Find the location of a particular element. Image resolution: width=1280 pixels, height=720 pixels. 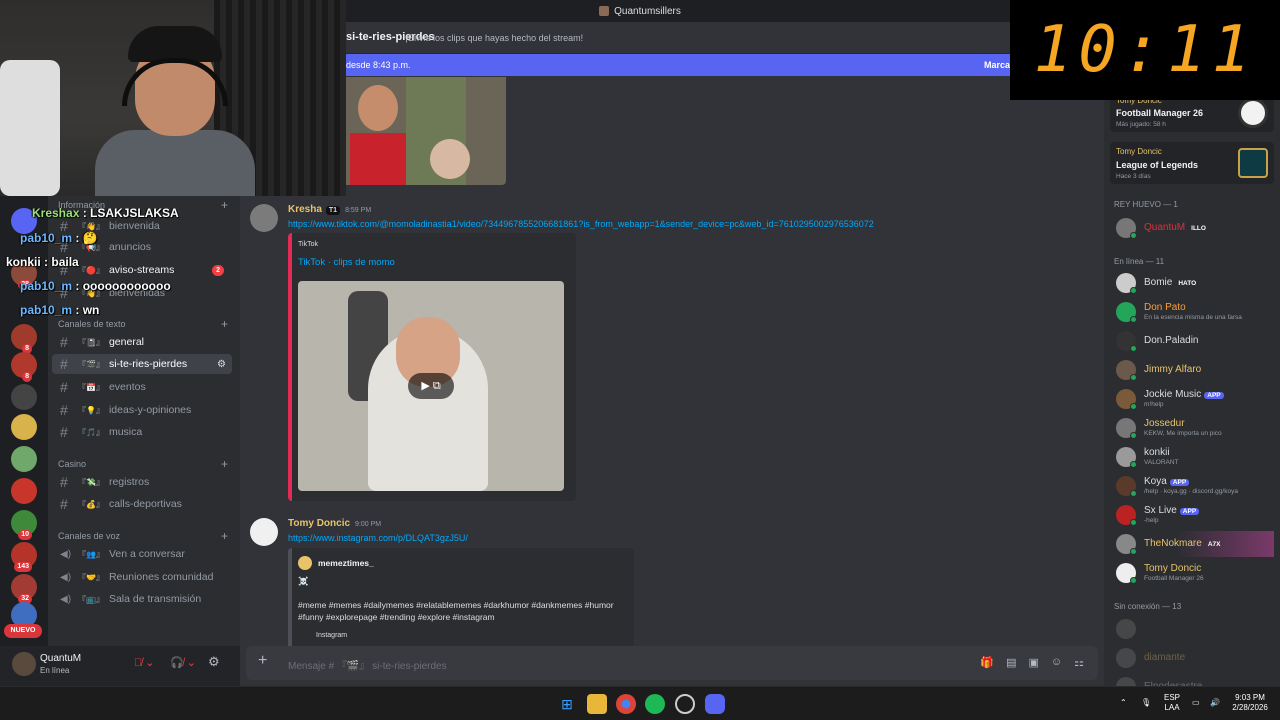

category-casino: Casino is located at coordinates (72, 464).